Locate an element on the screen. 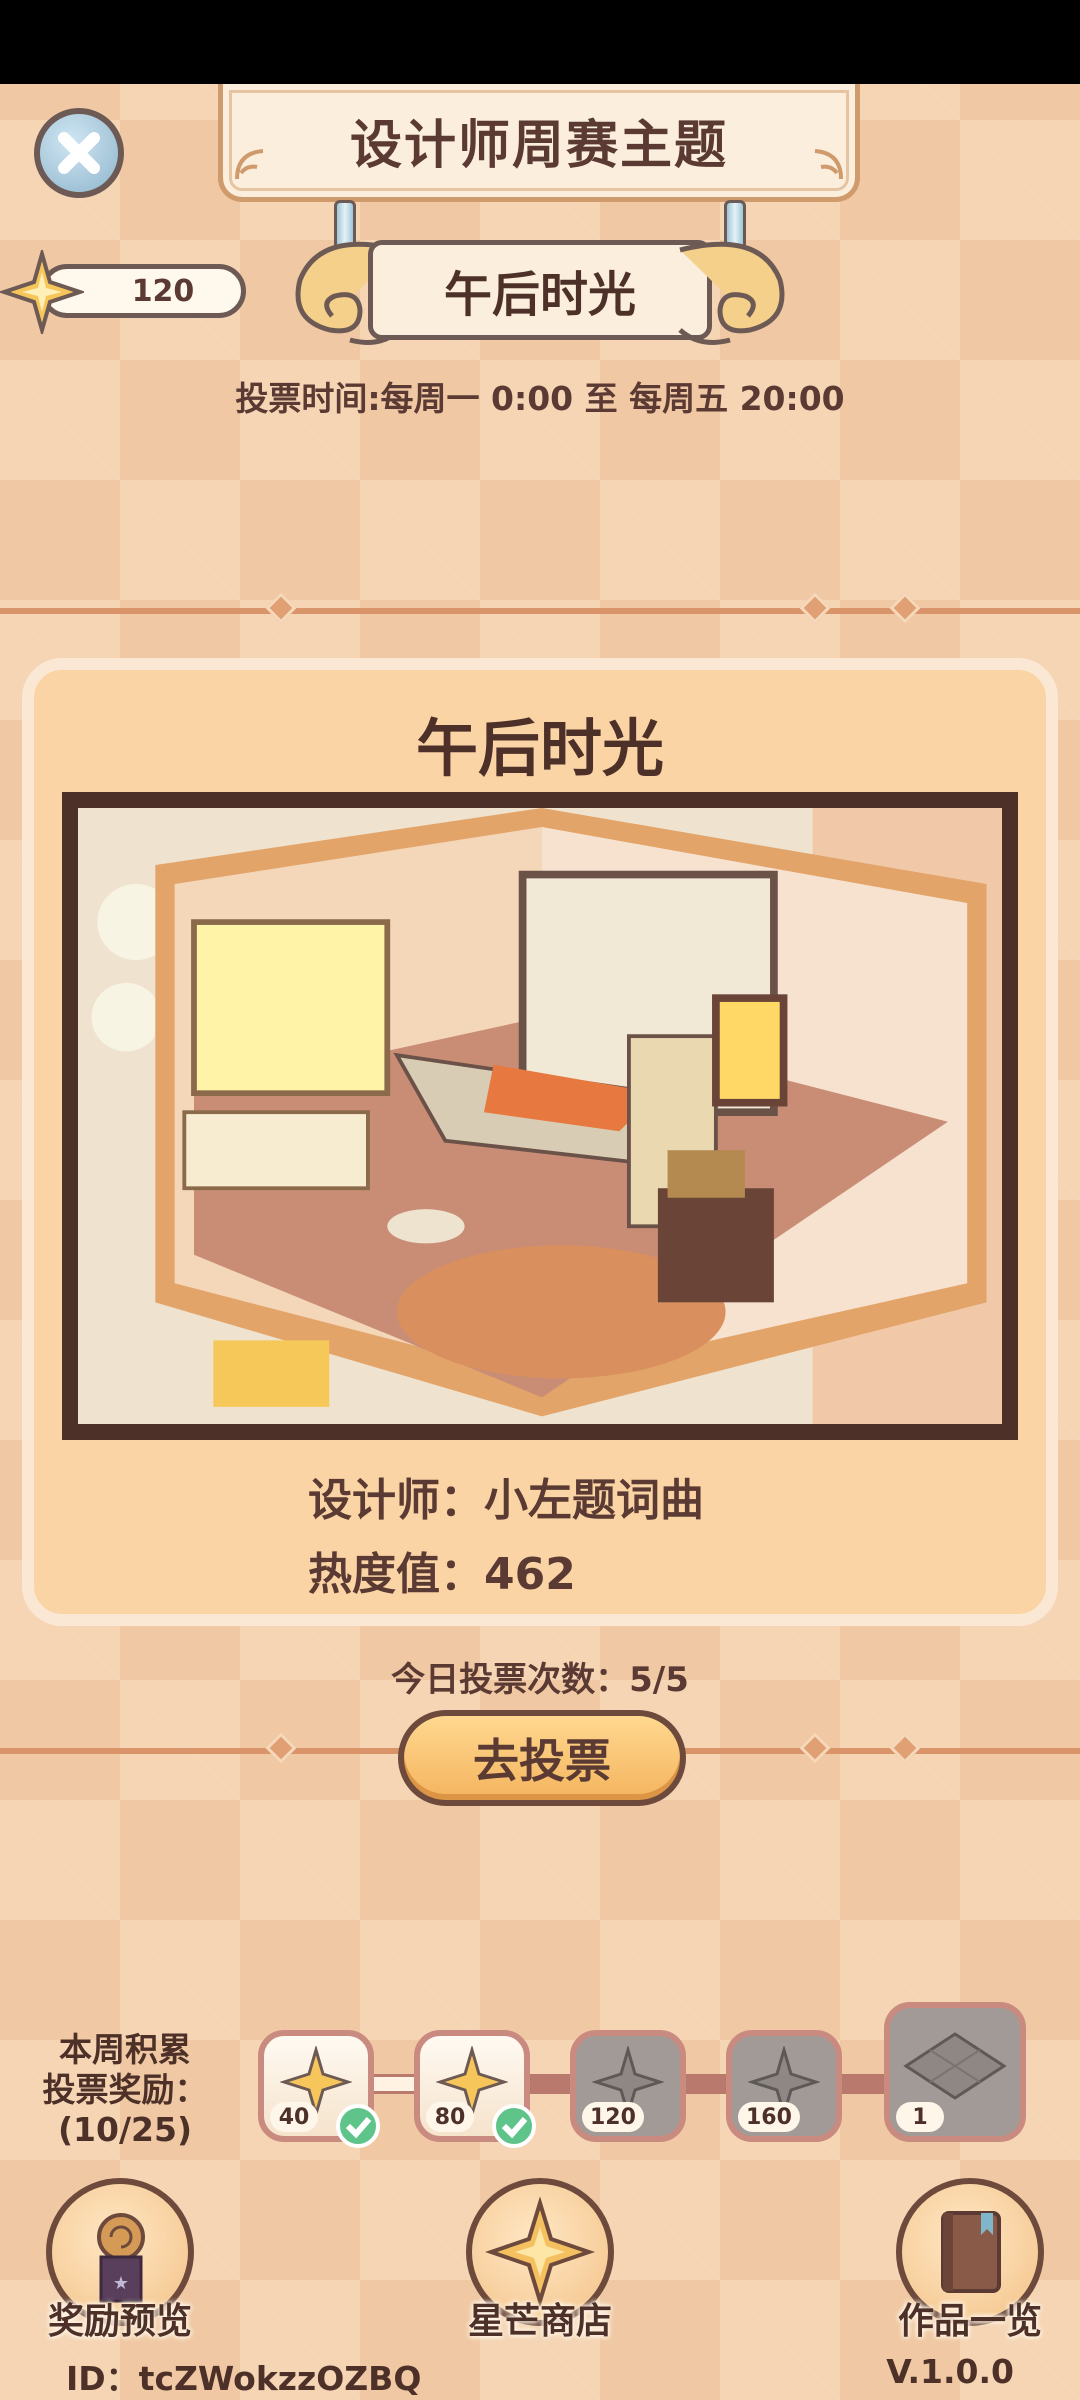 The width and height of the screenshot is (1080, 2400). reward-preview-button: ★ 奖励预览 is located at coordinates (120, 2260).